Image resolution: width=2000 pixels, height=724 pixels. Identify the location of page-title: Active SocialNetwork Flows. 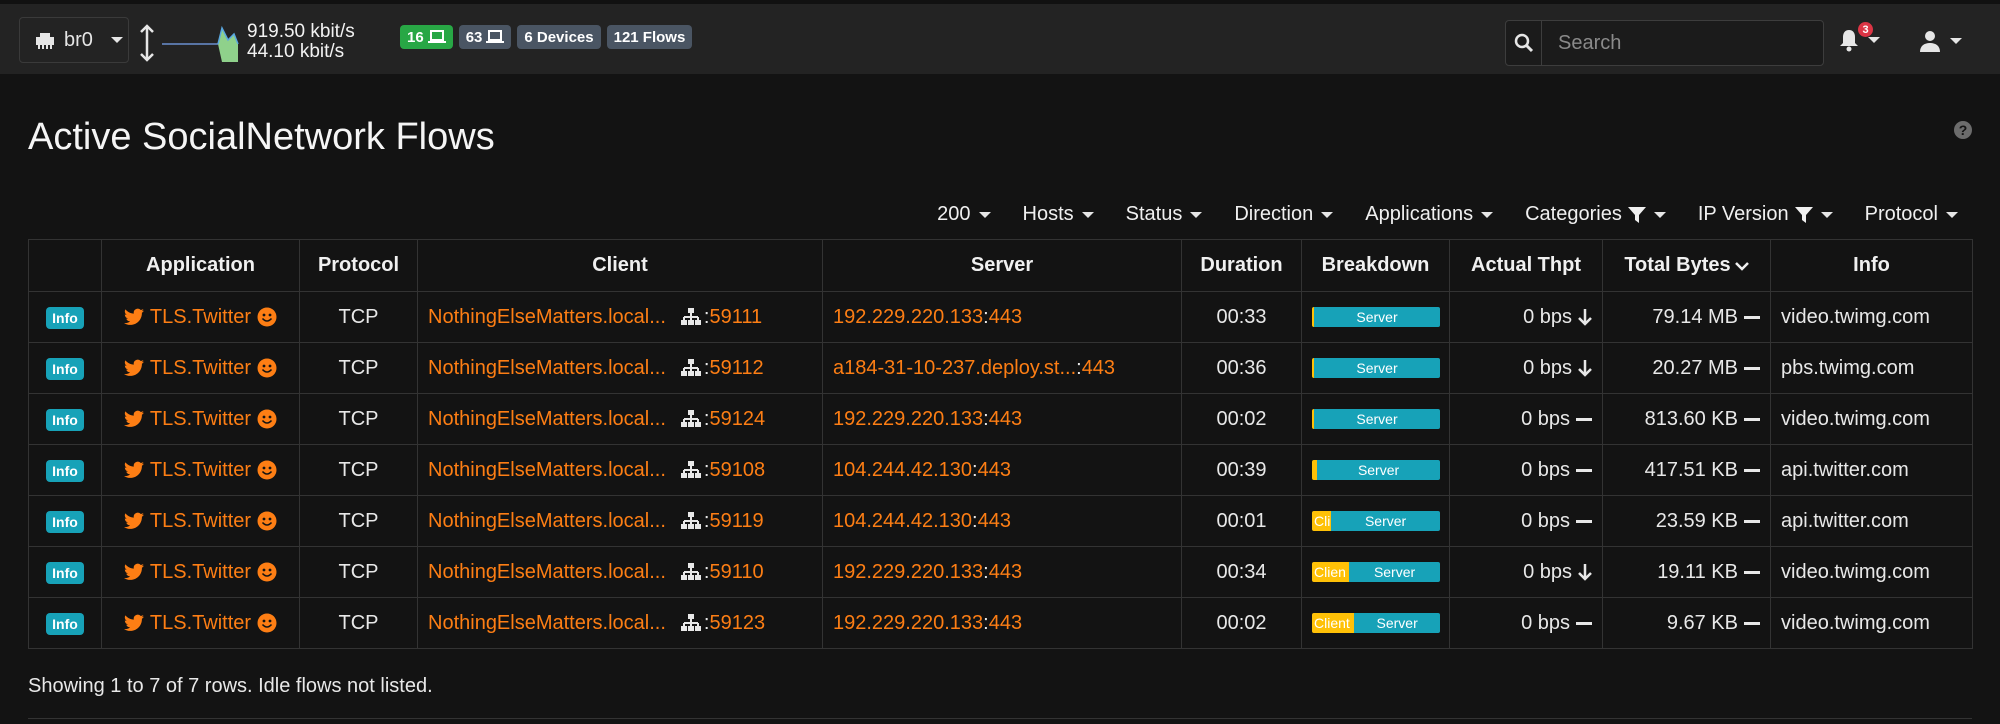
(261, 137).